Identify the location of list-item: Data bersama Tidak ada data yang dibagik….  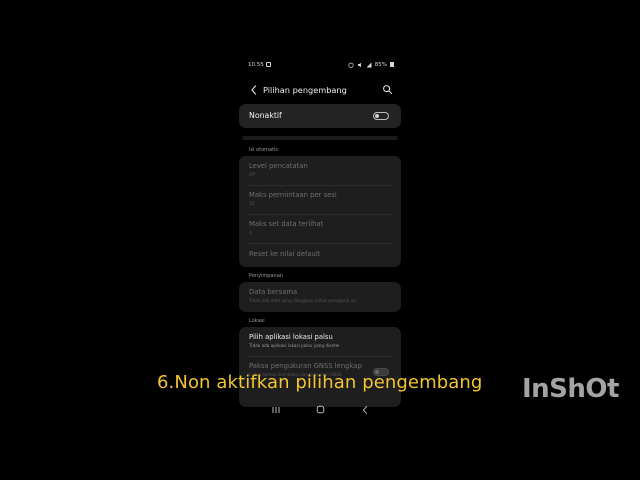
(320, 295).